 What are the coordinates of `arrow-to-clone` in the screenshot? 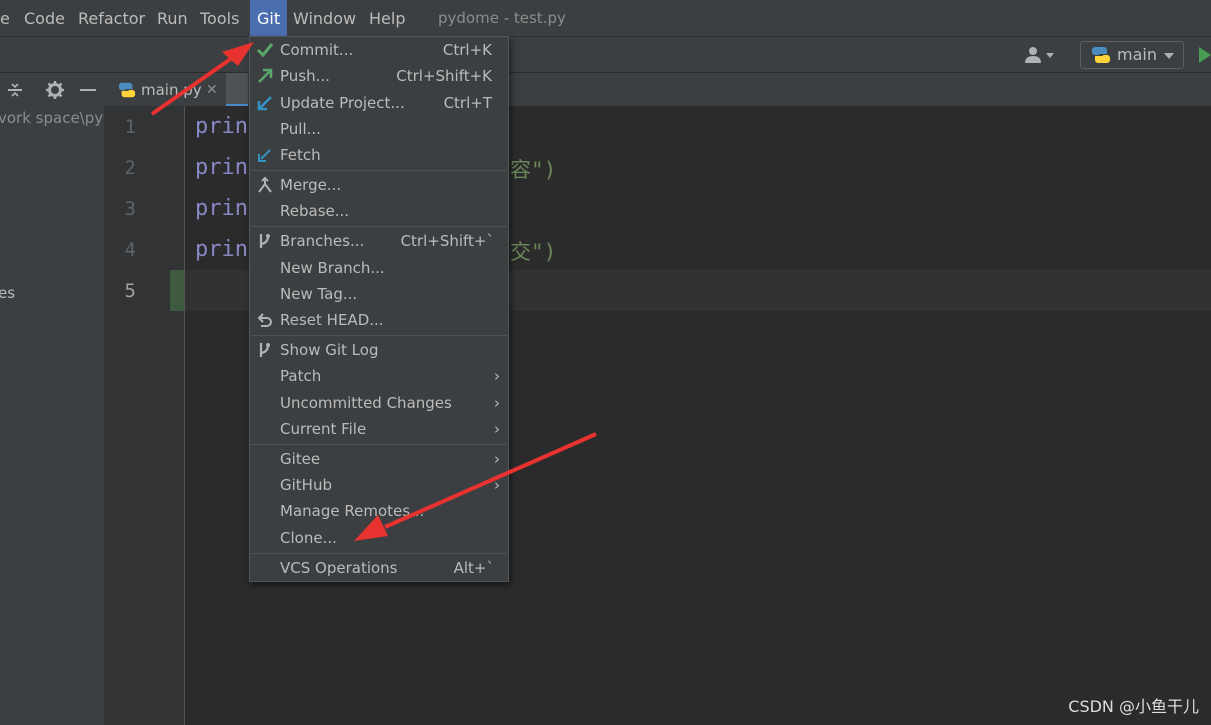 It's located at (475, 486).